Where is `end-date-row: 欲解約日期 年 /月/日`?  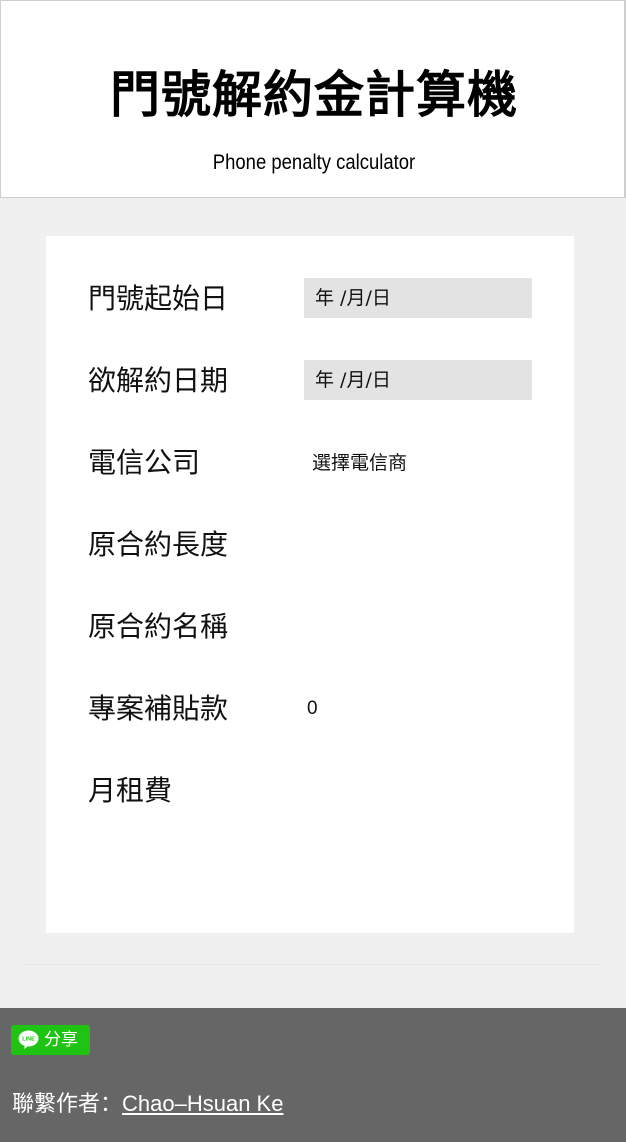
end-date-row: 欲解約日期 年 /月/日 is located at coordinates (310, 381).